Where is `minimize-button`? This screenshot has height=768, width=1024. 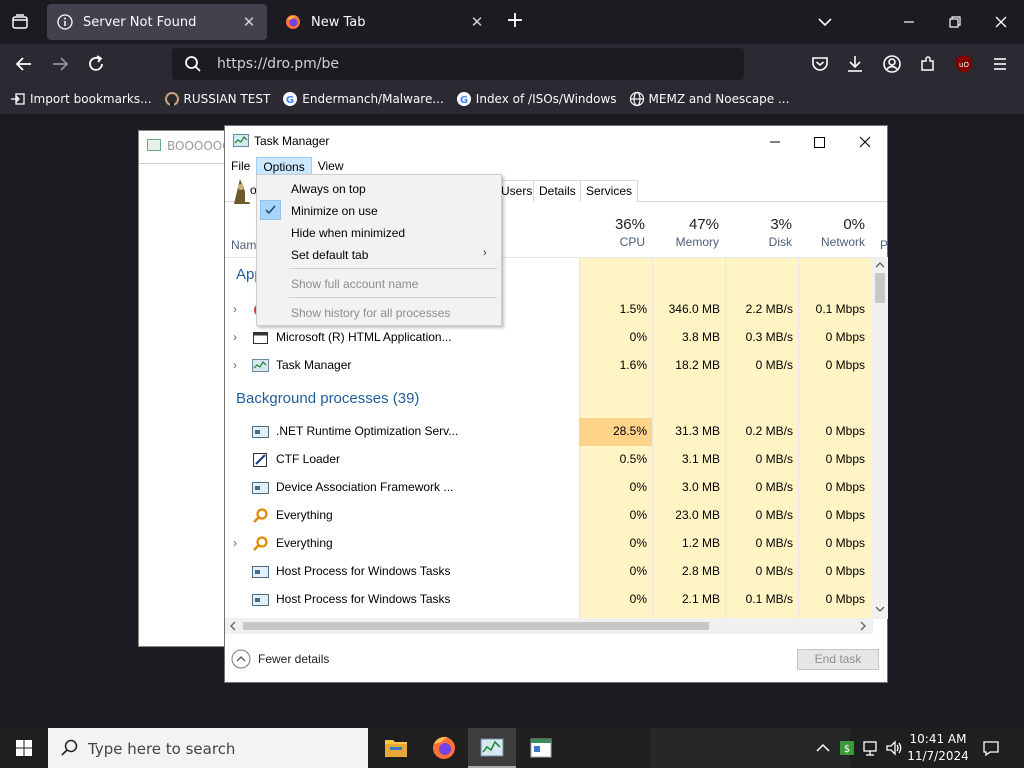
minimize-button is located at coordinates (909, 22).